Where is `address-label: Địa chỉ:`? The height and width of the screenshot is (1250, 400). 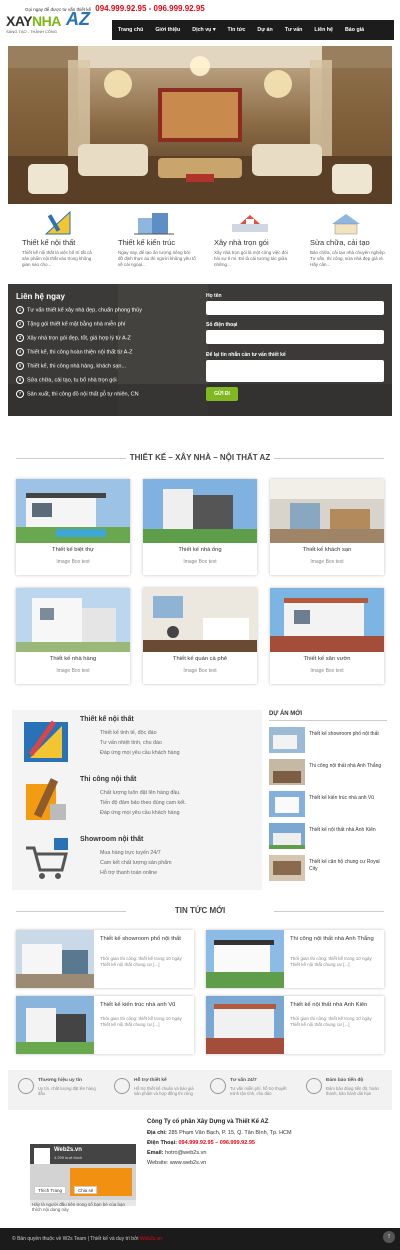 address-label: Địa chỉ: is located at coordinates (157, 1133).